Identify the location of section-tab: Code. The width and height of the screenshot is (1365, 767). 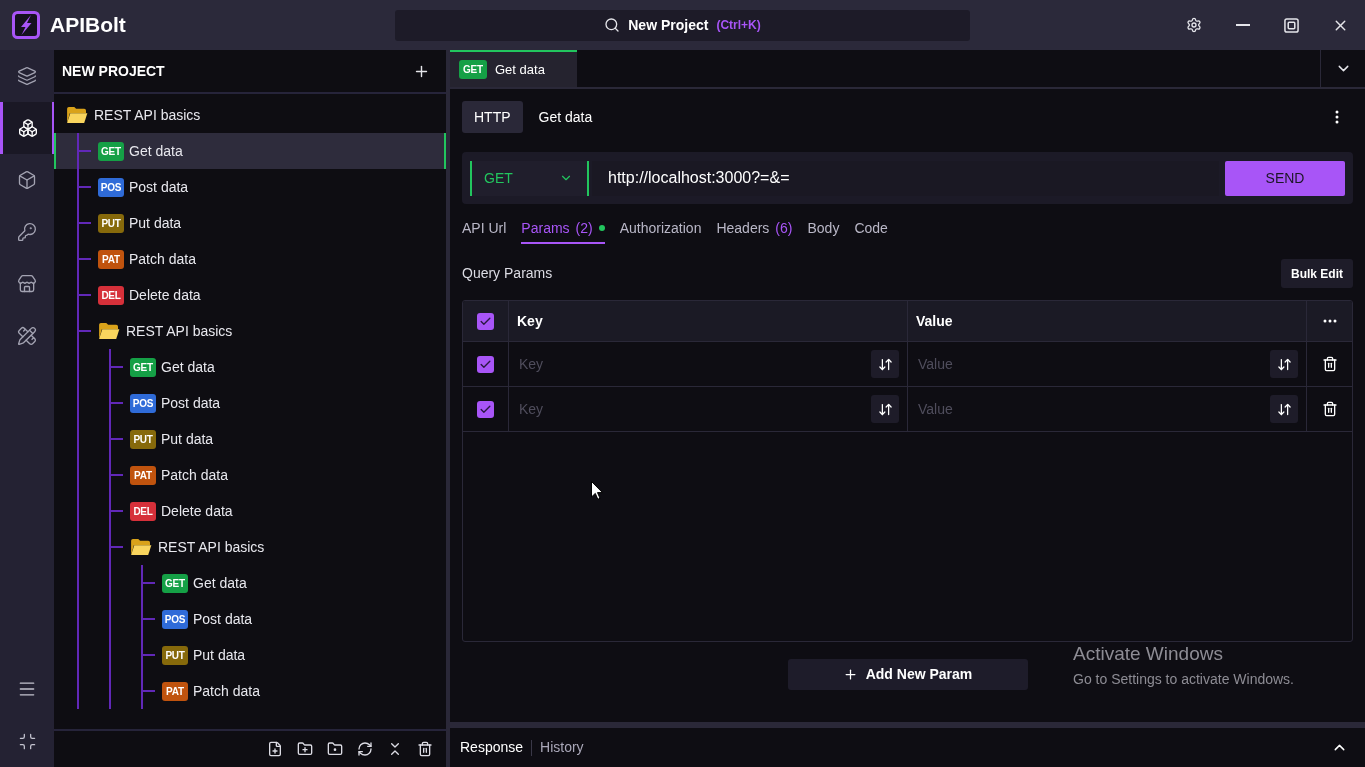
(871, 229).